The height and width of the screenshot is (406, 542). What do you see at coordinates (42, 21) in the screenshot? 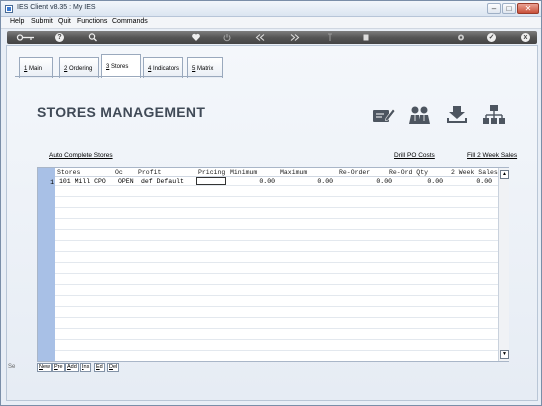
I see `menu-submit: Submit` at bounding box center [42, 21].